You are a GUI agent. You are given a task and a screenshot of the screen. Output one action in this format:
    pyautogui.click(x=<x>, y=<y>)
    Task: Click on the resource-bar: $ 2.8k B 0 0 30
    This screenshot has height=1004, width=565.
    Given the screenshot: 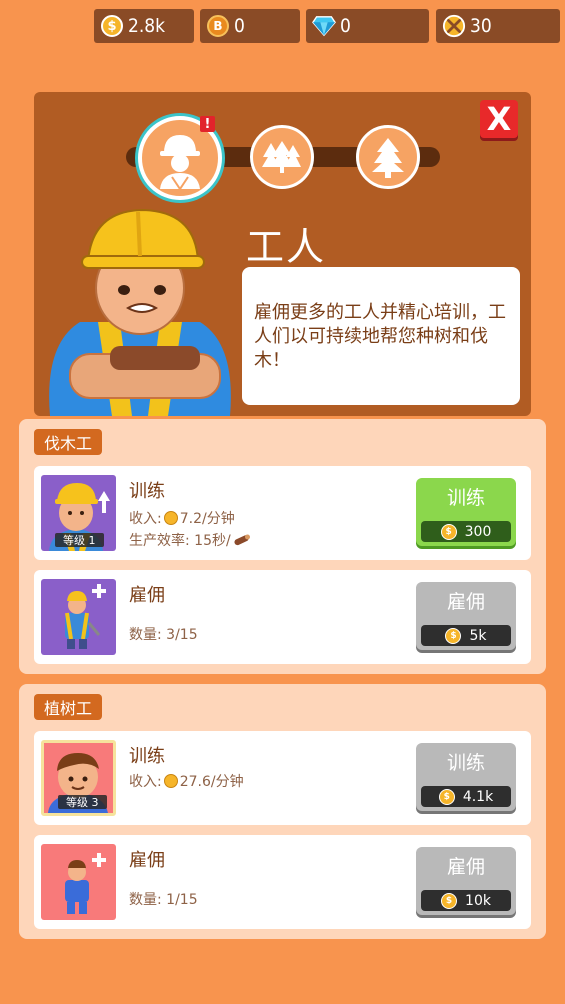 What is the action you would take?
    pyautogui.click(x=282, y=26)
    